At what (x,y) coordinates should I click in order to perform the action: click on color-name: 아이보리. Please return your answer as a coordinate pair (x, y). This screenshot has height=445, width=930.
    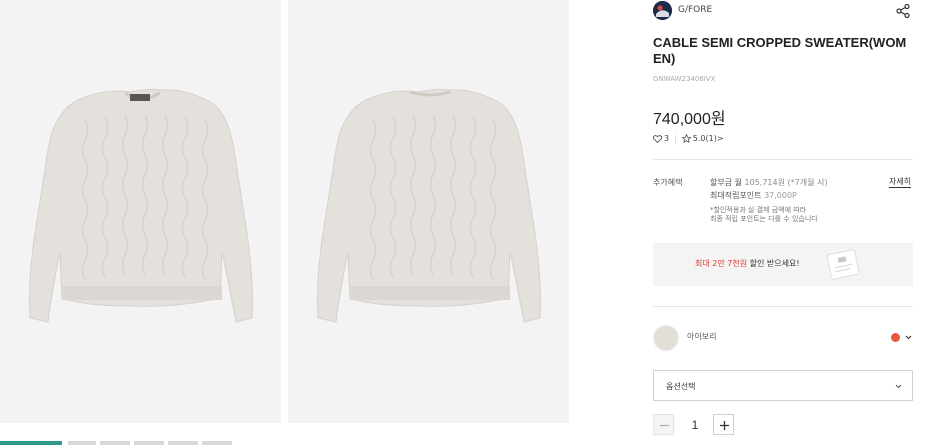
    Looking at the image, I should click on (702, 336).